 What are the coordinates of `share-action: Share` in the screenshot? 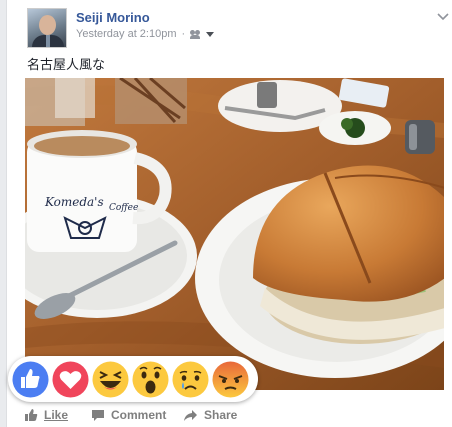 It's located at (210, 415).